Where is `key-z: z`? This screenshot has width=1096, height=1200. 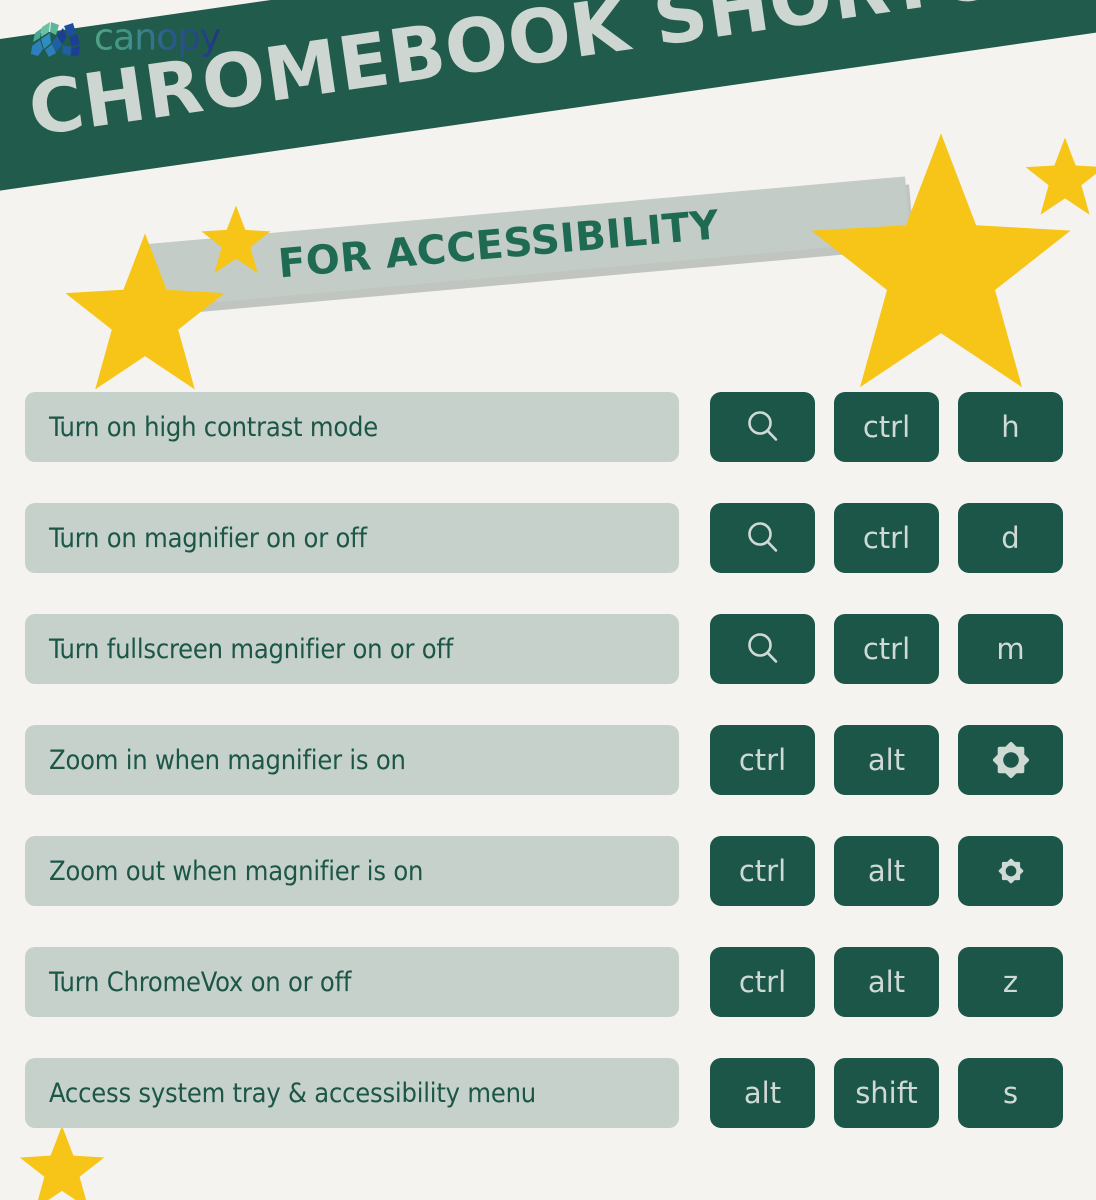
key-z: z is located at coordinates (1010, 982).